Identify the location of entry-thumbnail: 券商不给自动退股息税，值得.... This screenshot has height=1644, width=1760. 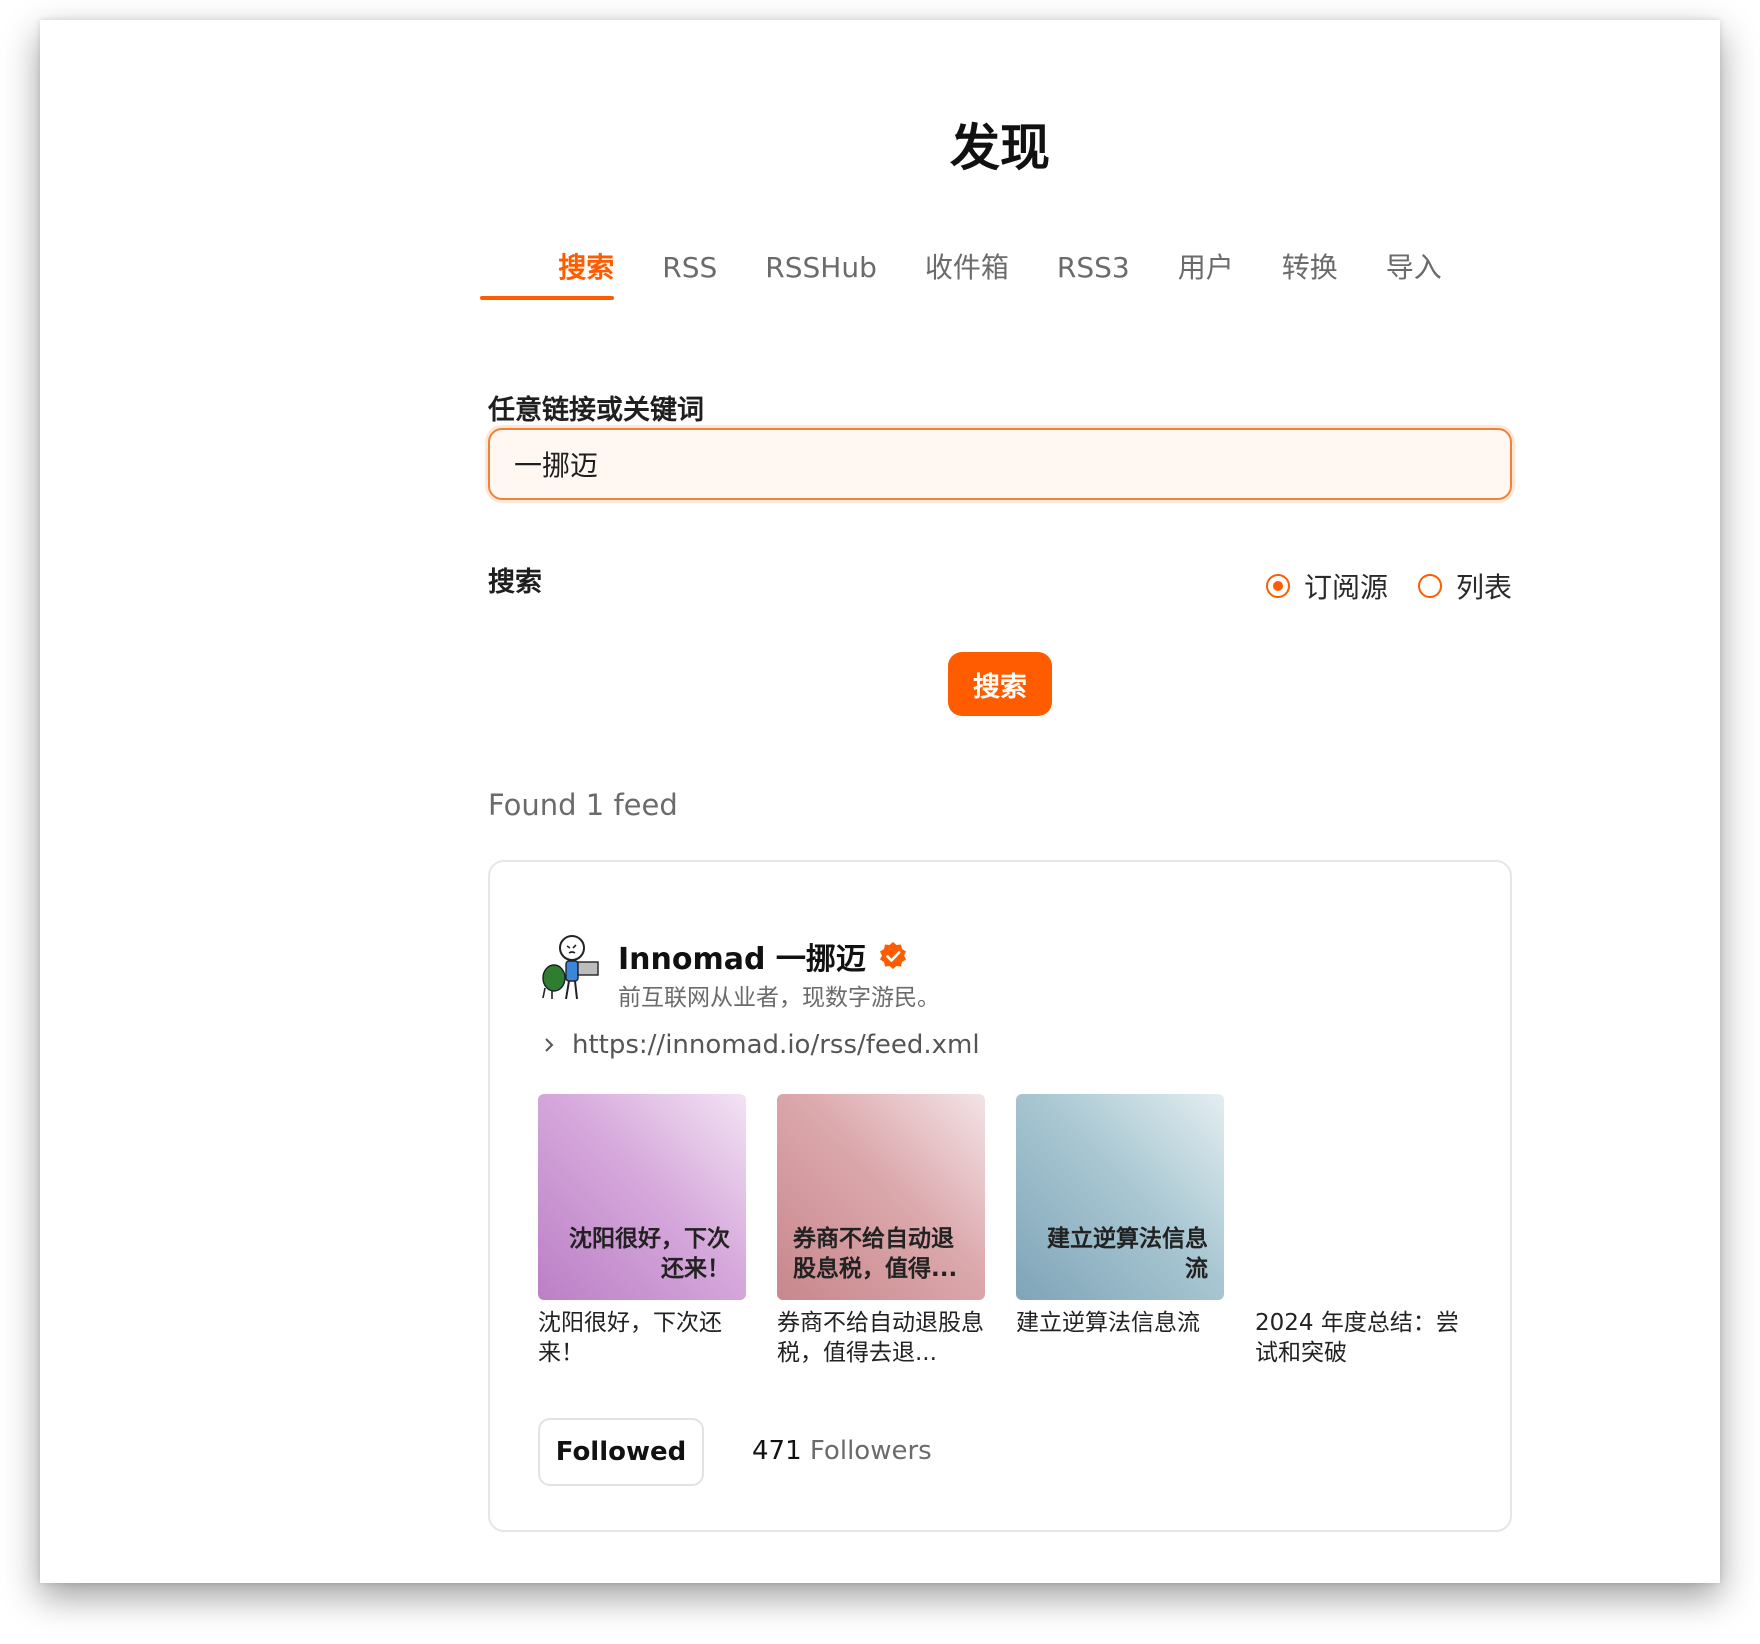
(881, 1197).